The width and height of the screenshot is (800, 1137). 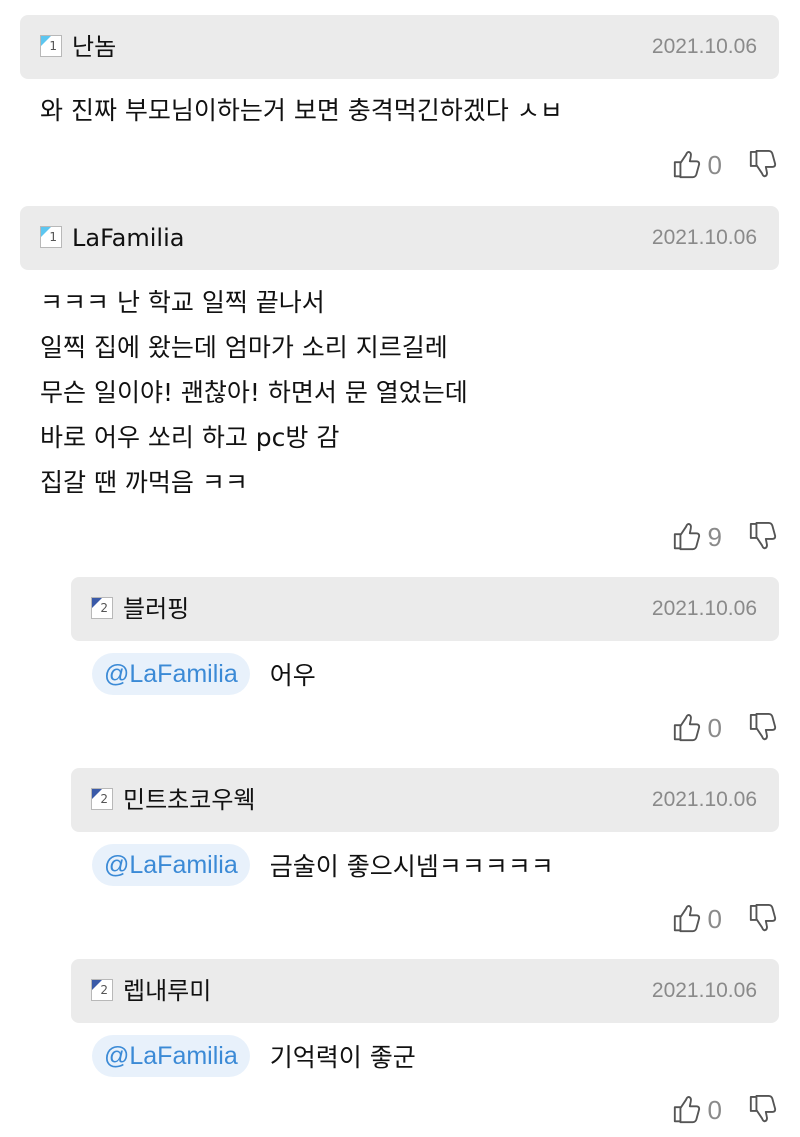 I want to click on reply-body: @LaFamilia 어우, so click(x=204, y=674).